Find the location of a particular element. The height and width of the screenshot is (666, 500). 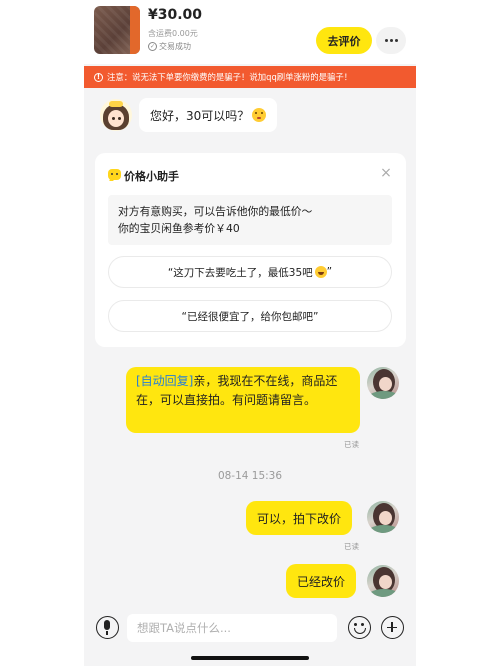

emoji-icon is located at coordinates (359, 627).